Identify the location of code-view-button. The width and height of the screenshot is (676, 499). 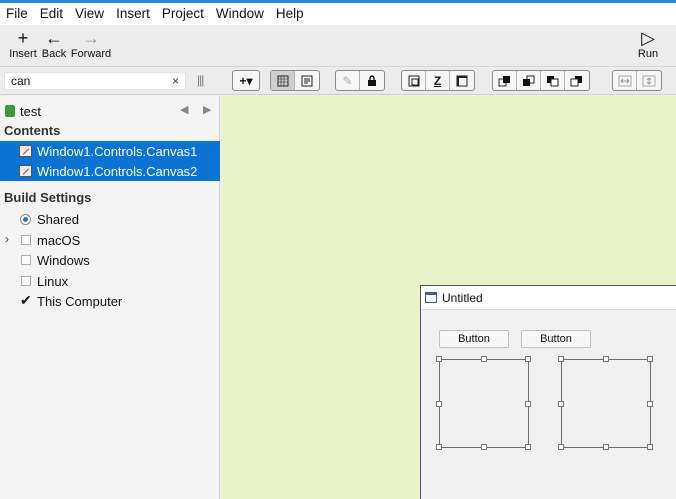
(307, 80).